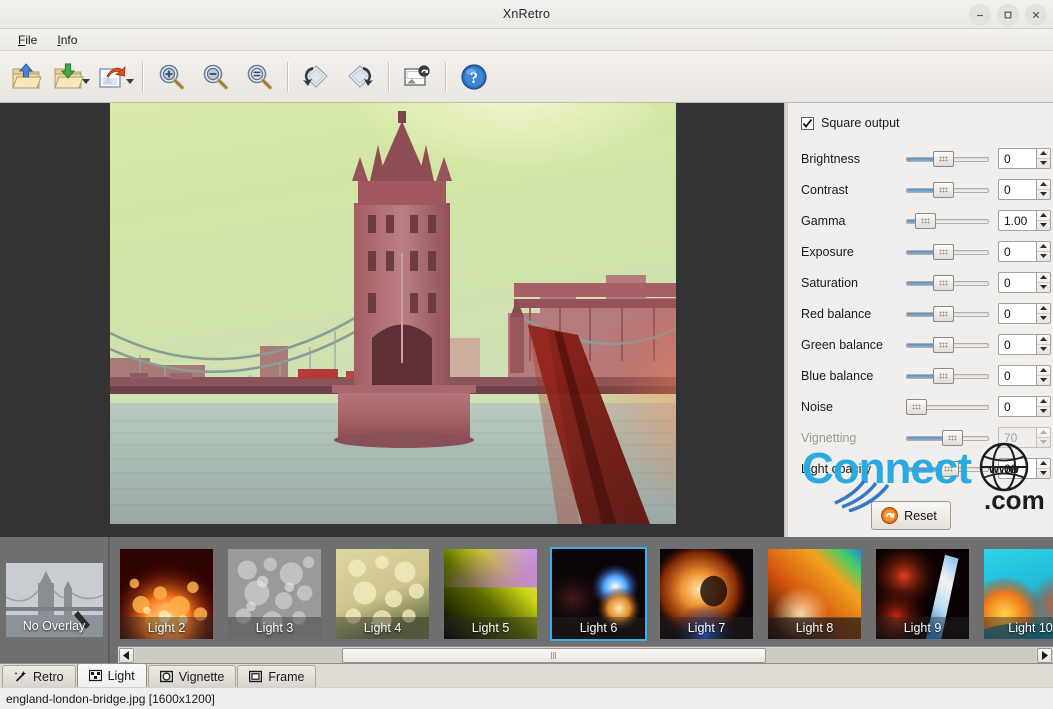 This screenshot has width=1053, height=709. I want to click on slider-vignetting, so click(947, 438).